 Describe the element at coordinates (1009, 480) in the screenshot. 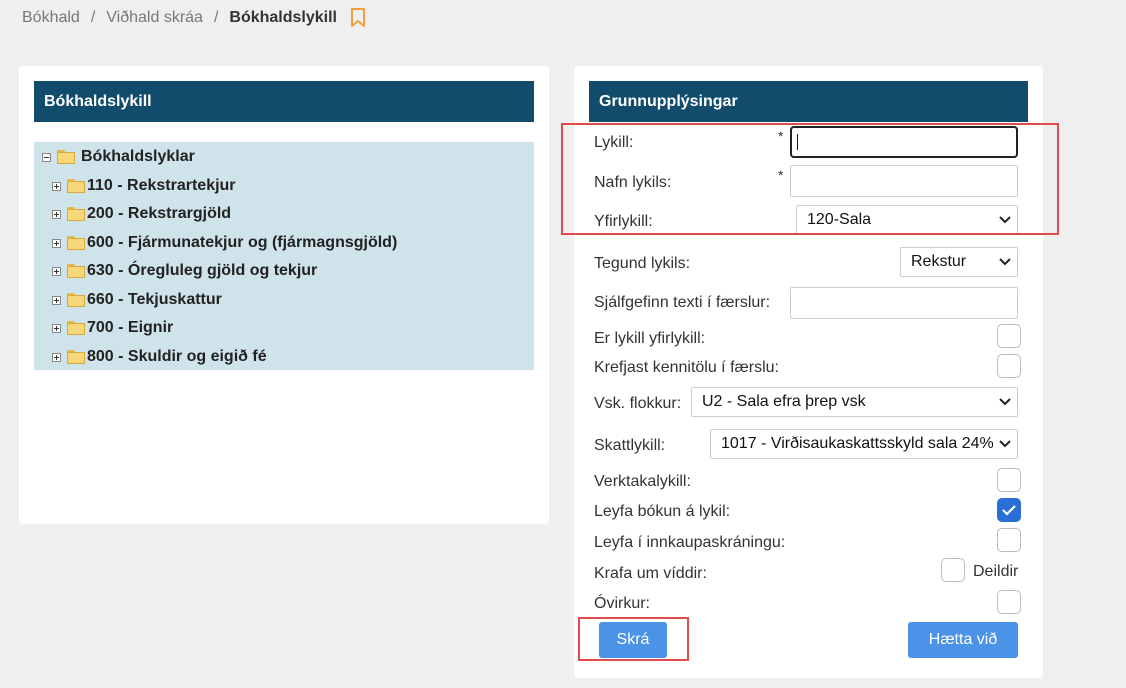

I see `verktakalykill-checkbox` at that location.